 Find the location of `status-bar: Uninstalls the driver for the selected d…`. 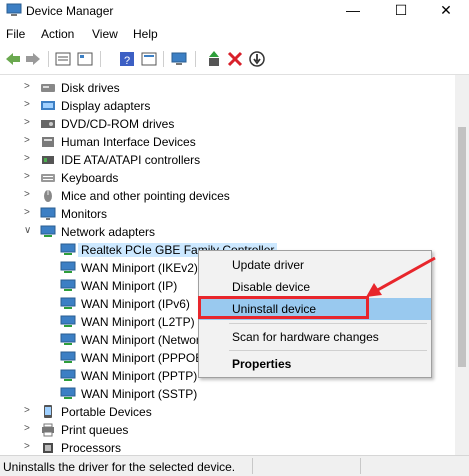

status-bar: Uninstalls the driver for the selected d… is located at coordinates (234, 465).